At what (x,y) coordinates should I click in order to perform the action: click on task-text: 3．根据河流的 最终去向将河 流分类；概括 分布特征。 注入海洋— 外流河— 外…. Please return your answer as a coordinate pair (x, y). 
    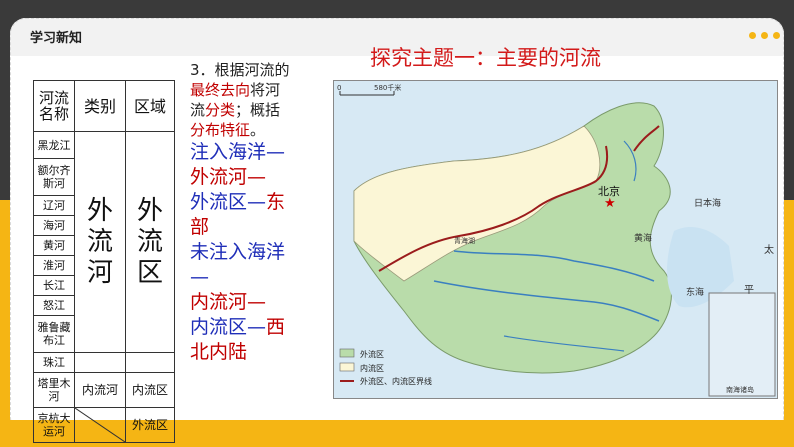
    Looking at the image, I should click on (260, 212).